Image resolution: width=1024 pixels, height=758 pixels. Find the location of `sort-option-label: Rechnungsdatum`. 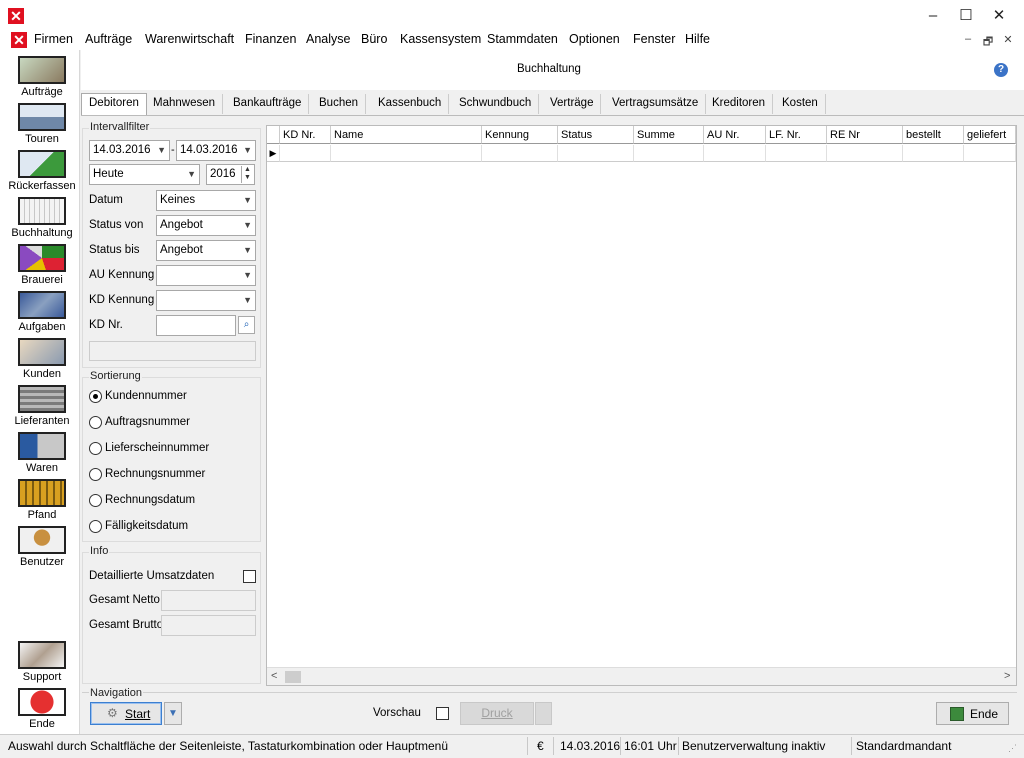

sort-option-label: Rechnungsdatum is located at coordinates (150, 500).